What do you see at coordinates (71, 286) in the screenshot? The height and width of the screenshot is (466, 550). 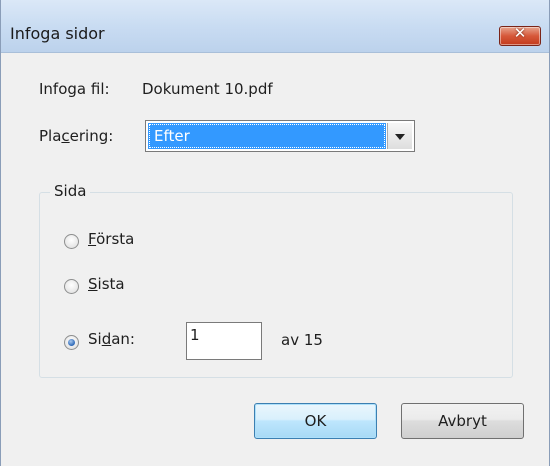 I see `radio-last` at bounding box center [71, 286].